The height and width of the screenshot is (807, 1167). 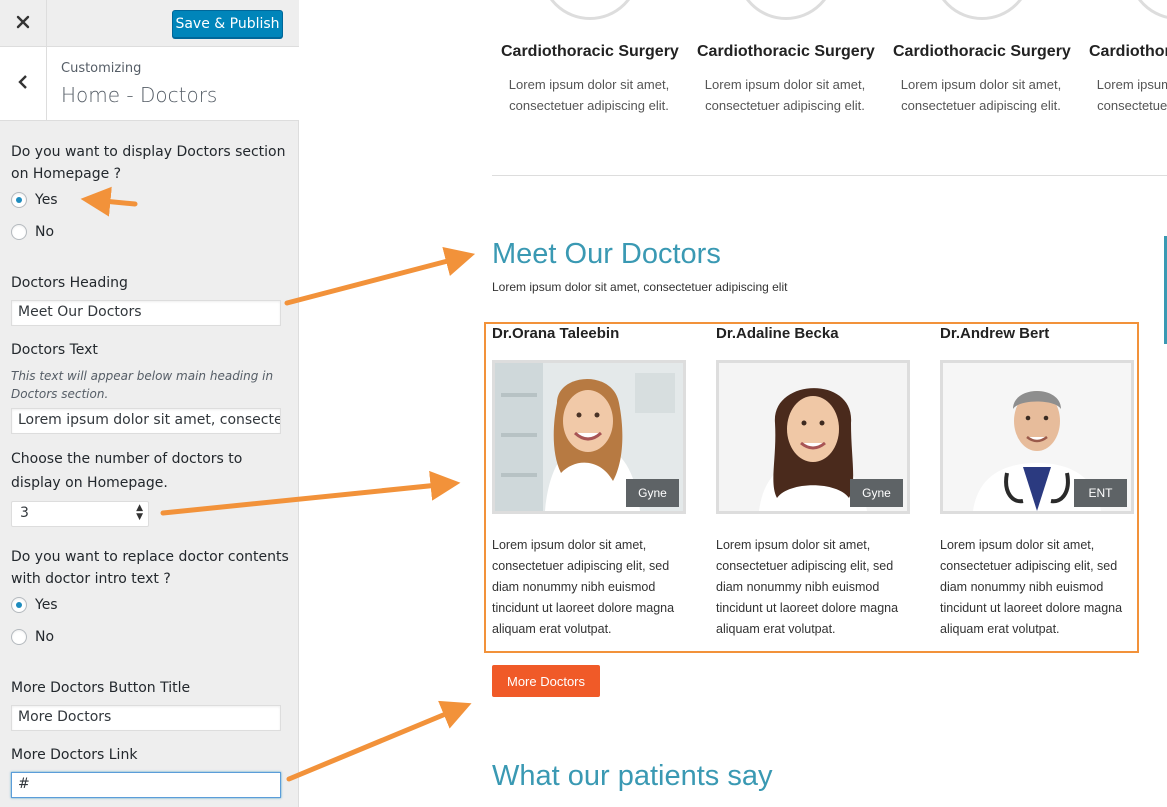 I want to click on replace-no-label: No, so click(x=45, y=637).